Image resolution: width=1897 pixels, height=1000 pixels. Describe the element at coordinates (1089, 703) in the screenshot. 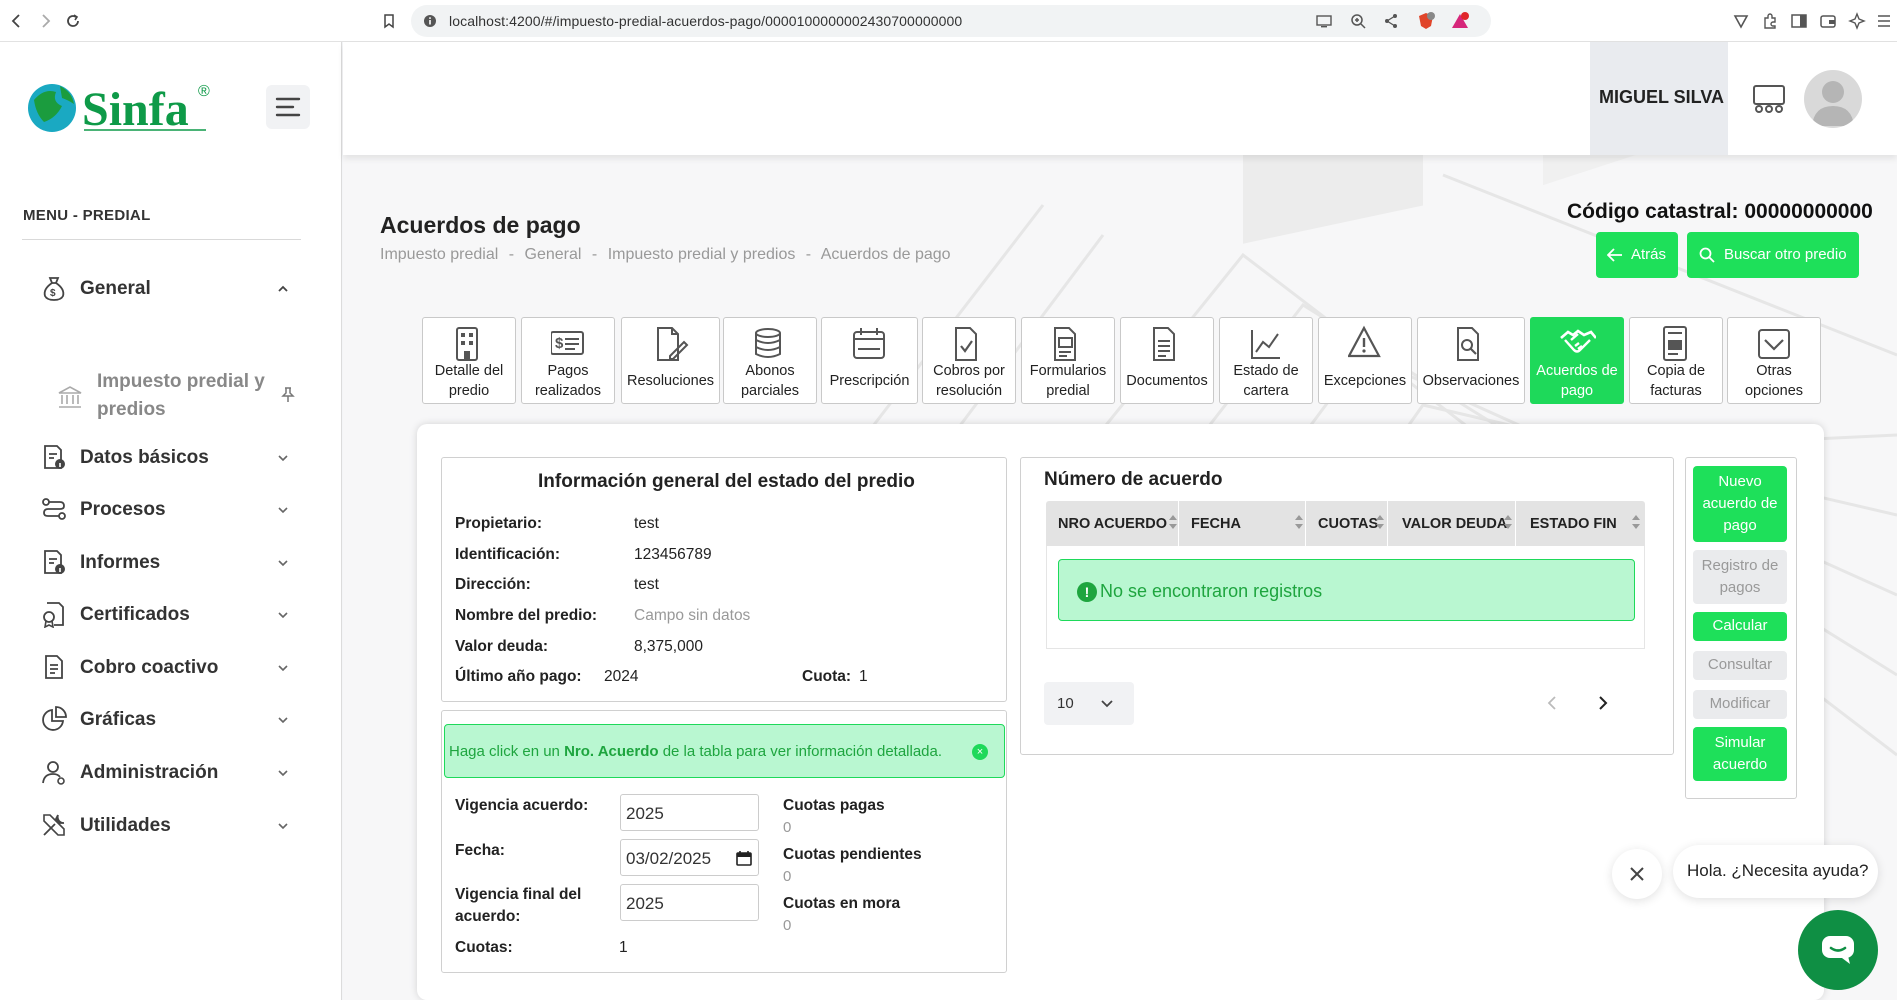

I see `page-size-select: 10` at that location.